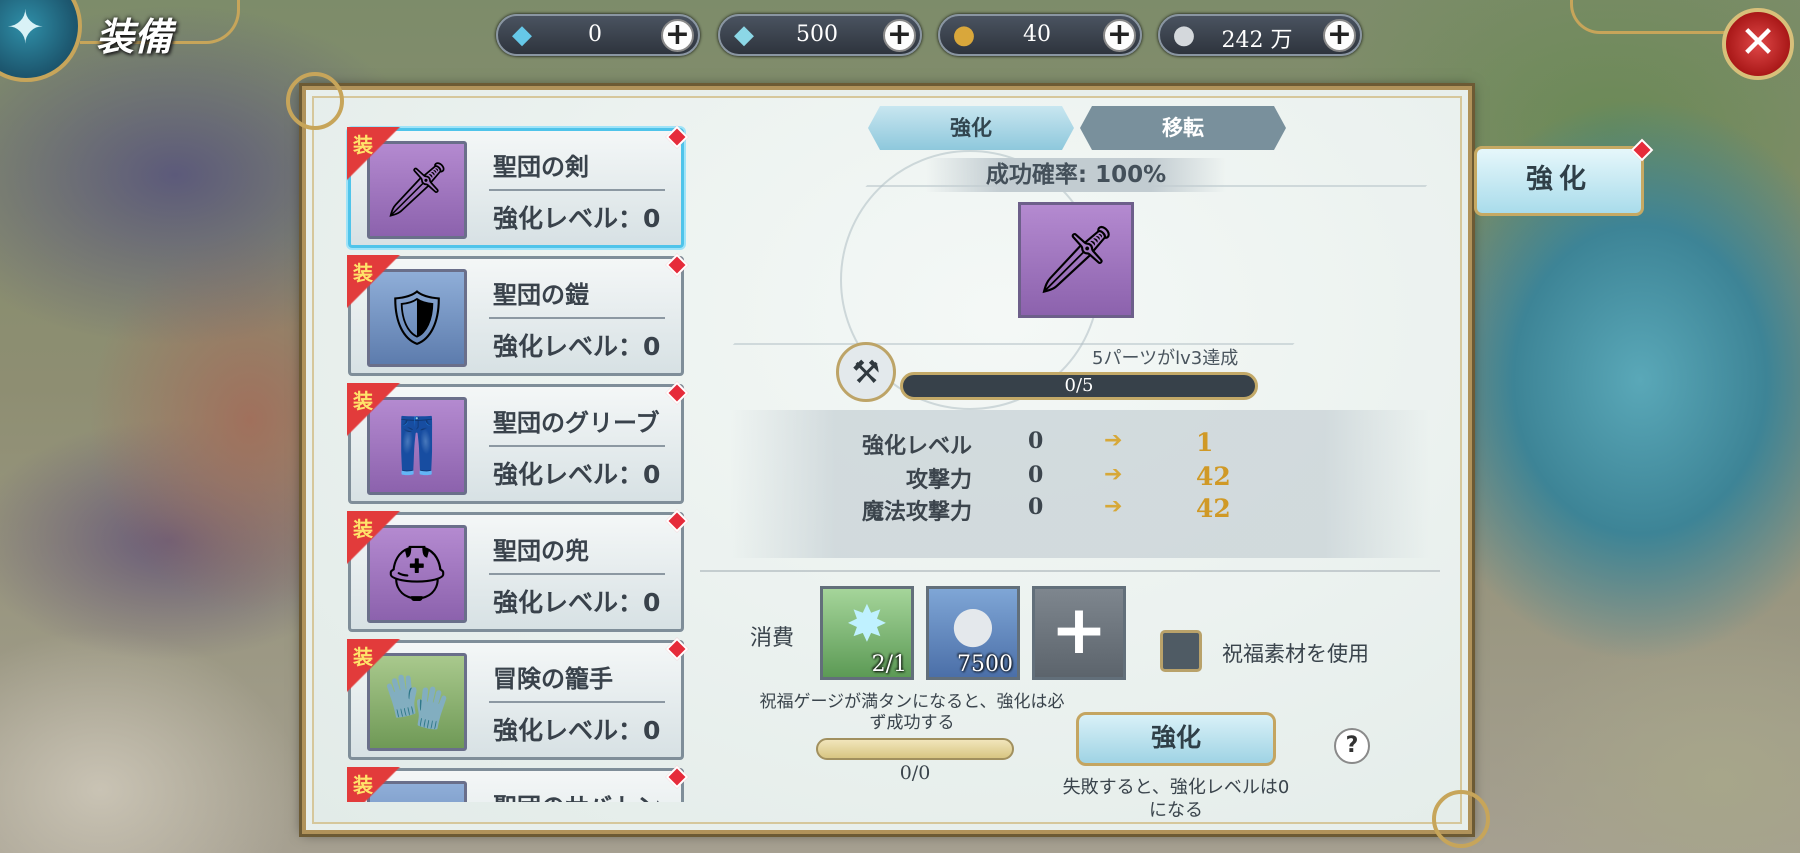 The width and height of the screenshot is (1800, 853). What do you see at coordinates (1339, 35) in the screenshot?
I see `add-silver-button: +` at bounding box center [1339, 35].